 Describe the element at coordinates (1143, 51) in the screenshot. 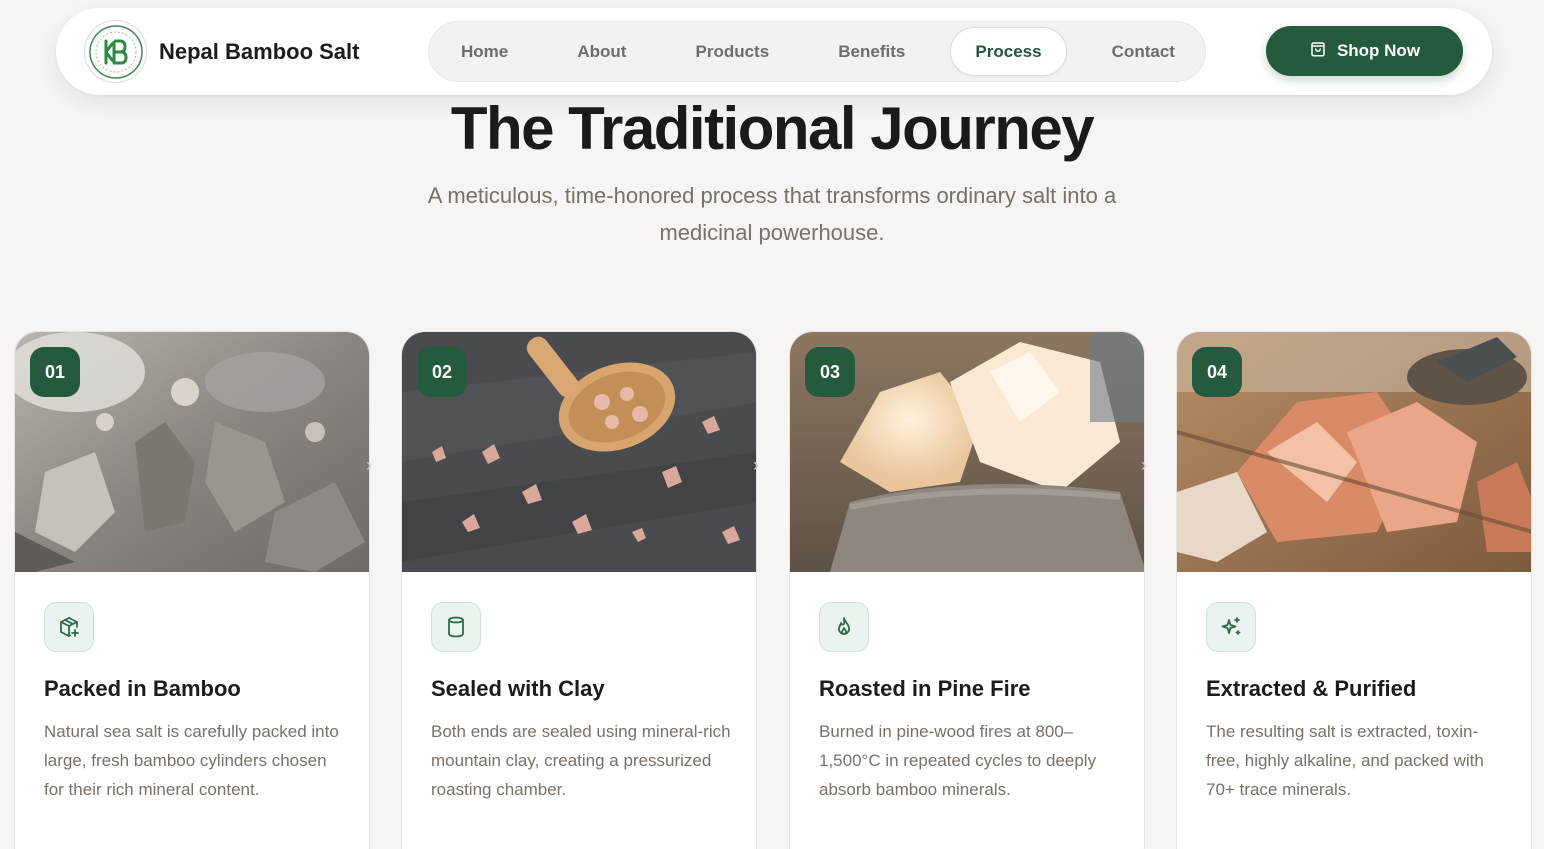

I see `nav-item-contact: Contact` at that location.